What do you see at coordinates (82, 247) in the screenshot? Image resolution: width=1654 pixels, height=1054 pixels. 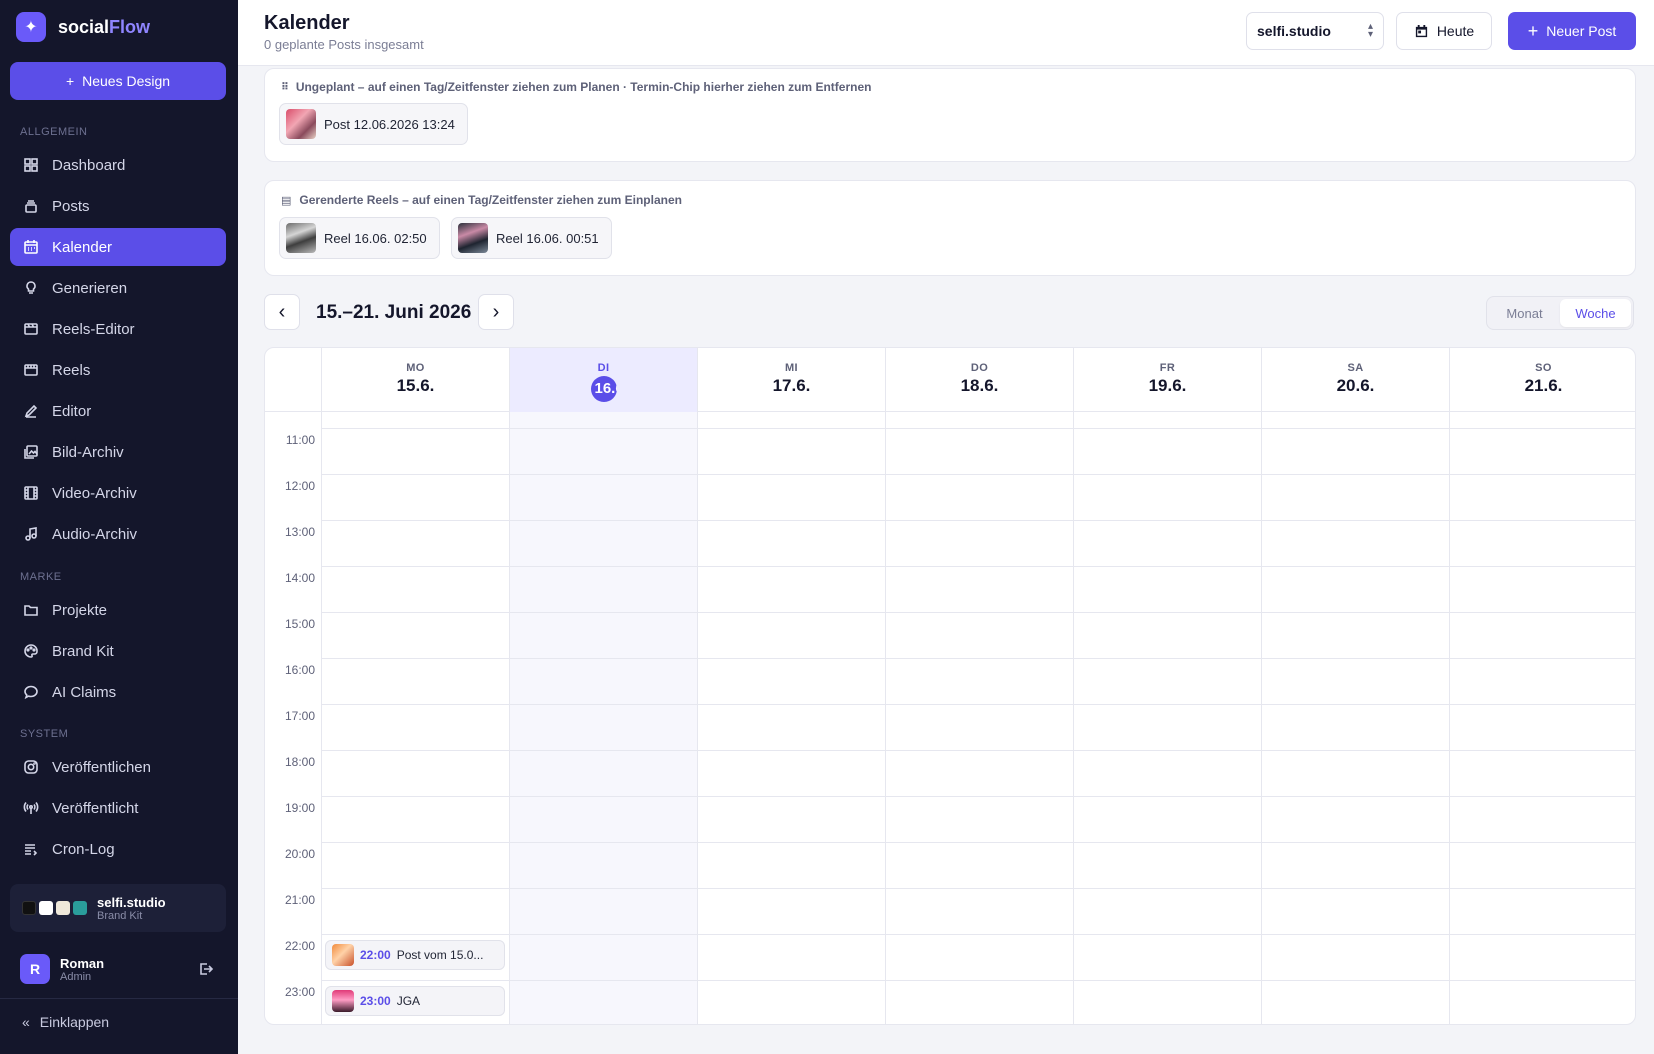 I see `sidebar-item-label: Kalender` at bounding box center [82, 247].